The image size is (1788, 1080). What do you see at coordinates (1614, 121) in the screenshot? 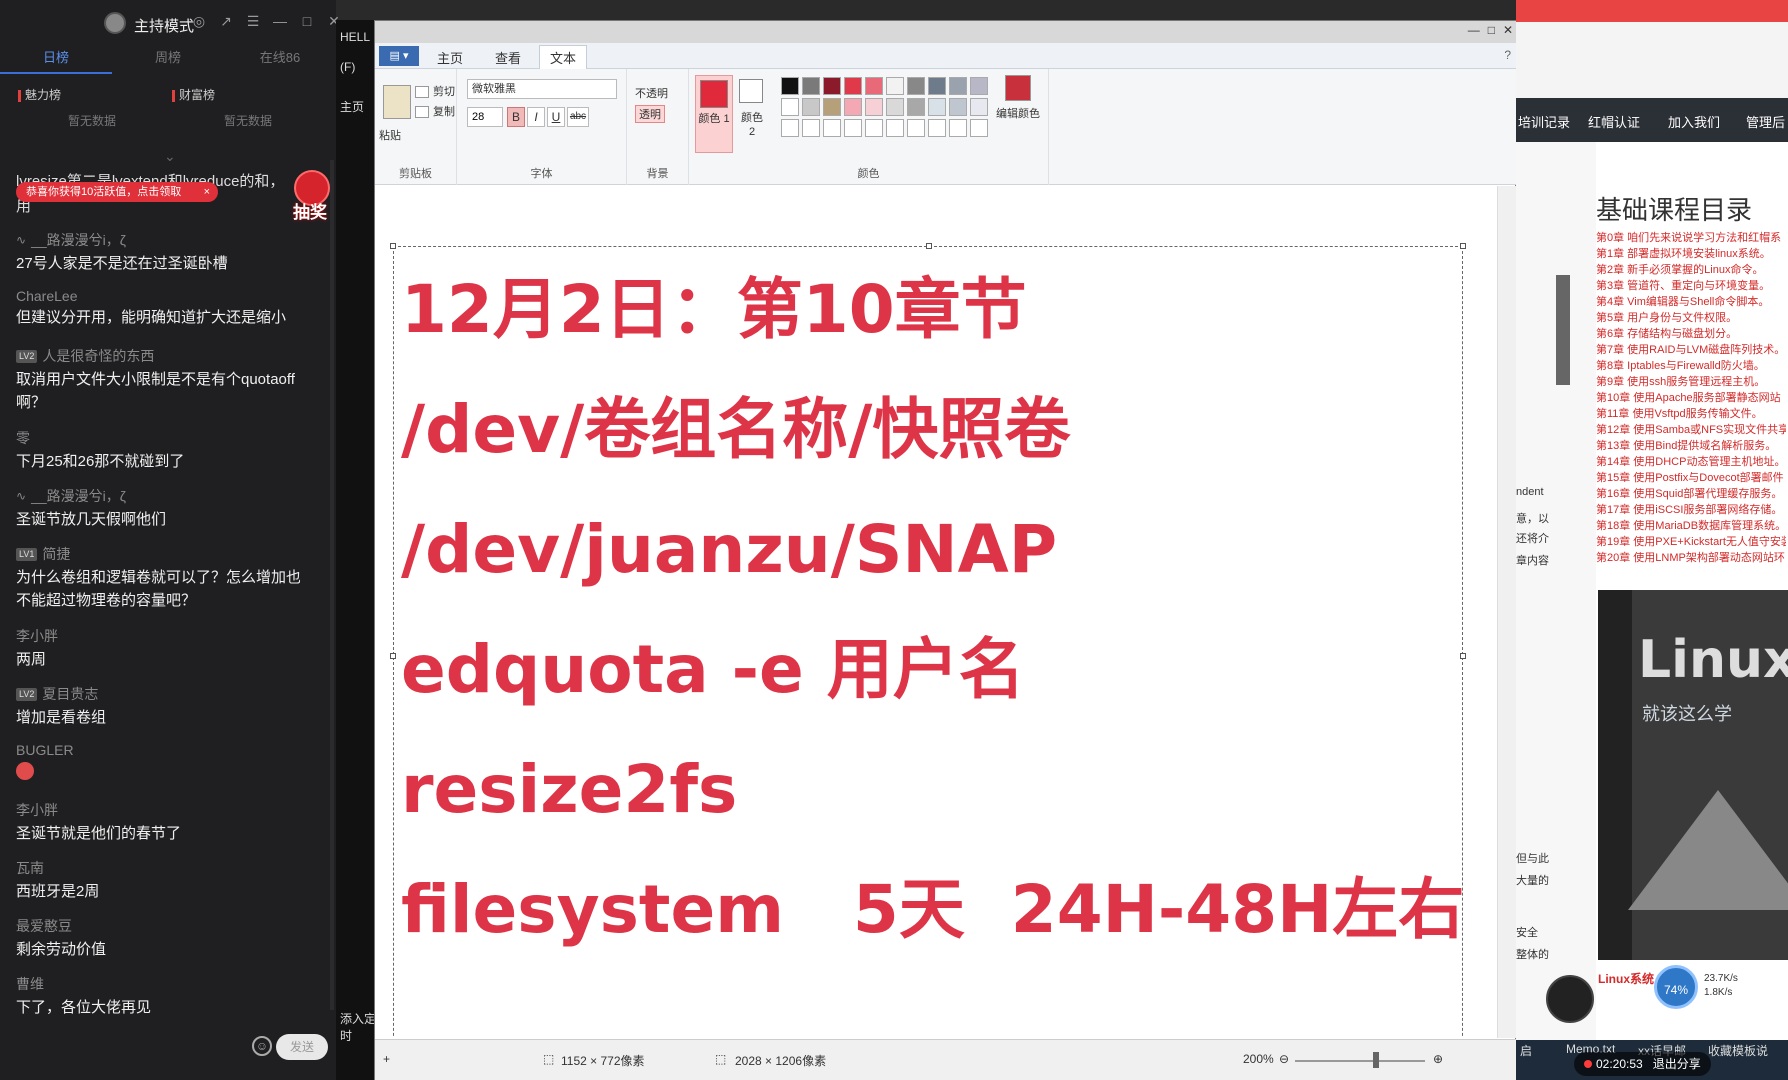
I see `nav-link: 红帽认证` at bounding box center [1614, 121].